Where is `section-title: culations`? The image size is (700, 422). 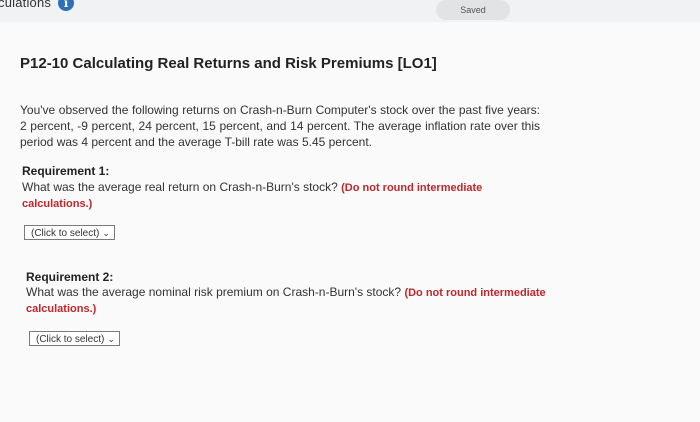
section-title: culations is located at coordinates (26, 5).